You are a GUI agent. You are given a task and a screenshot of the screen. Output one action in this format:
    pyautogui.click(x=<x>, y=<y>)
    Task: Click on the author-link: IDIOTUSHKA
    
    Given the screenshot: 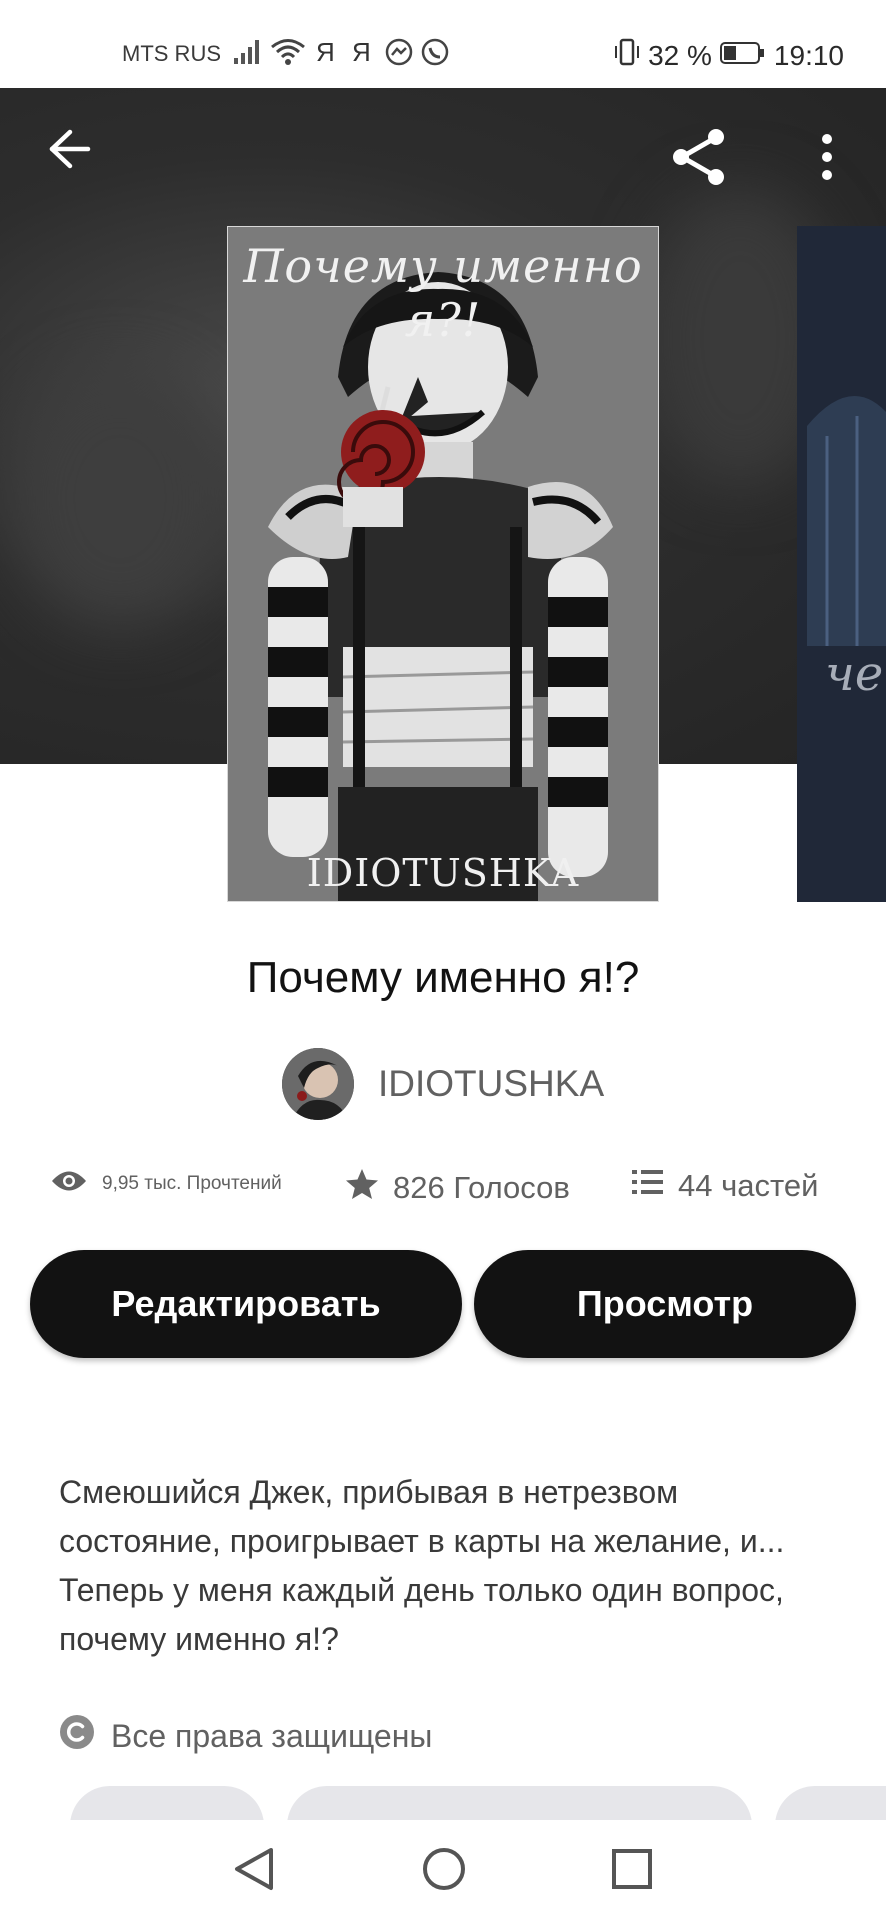 What is the action you would take?
    pyautogui.click(x=443, y=1084)
    